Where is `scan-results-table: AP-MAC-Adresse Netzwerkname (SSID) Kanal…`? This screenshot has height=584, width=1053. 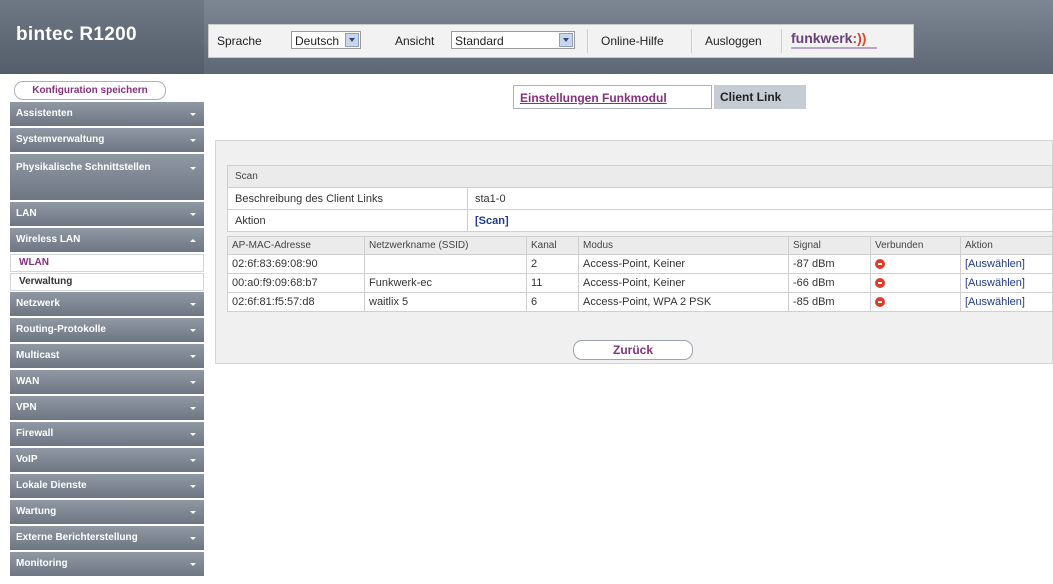
scan-results-table: AP-MAC-Adresse Netzwerkname (SSID) Kanal… is located at coordinates (640, 274).